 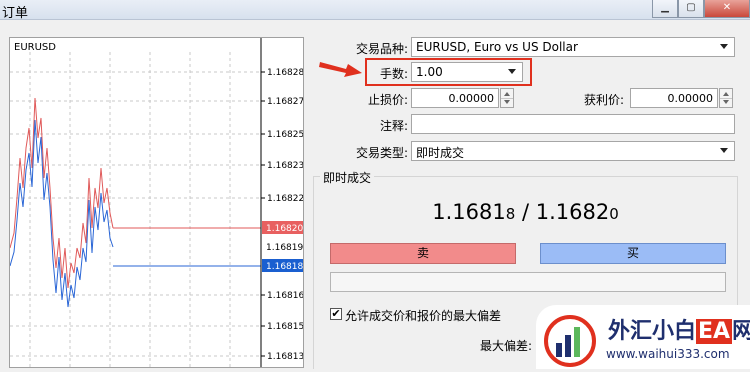 I want to click on quote-display: 1.16818 / 1.16820, so click(x=525, y=212).